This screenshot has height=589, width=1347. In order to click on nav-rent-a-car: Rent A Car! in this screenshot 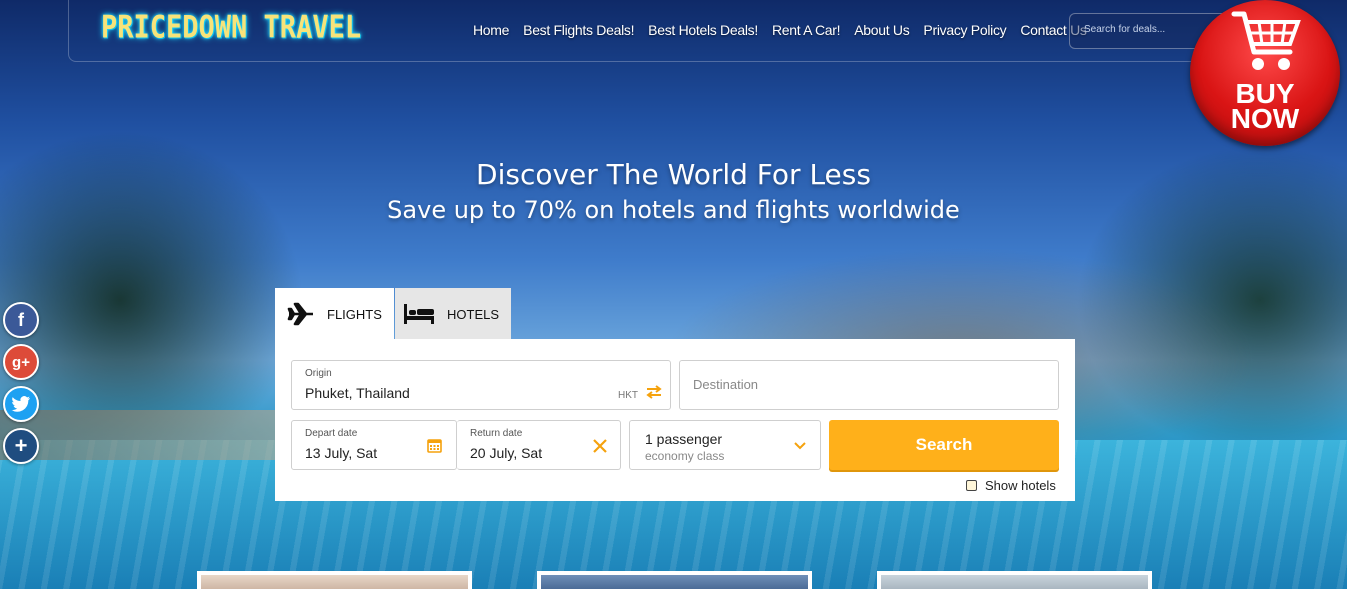, I will do `click(806, 30)`.